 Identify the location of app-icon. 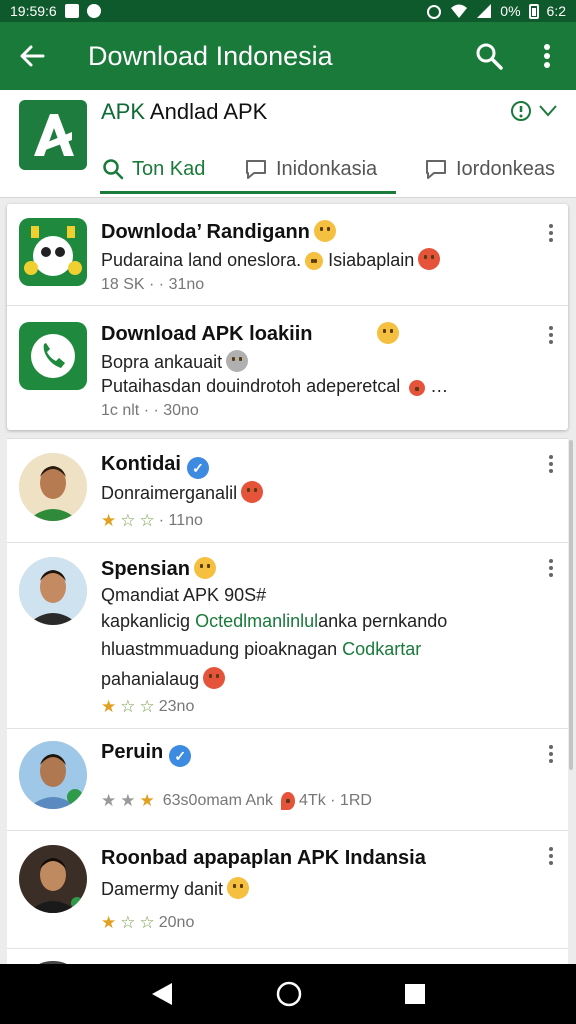
(53, 252).